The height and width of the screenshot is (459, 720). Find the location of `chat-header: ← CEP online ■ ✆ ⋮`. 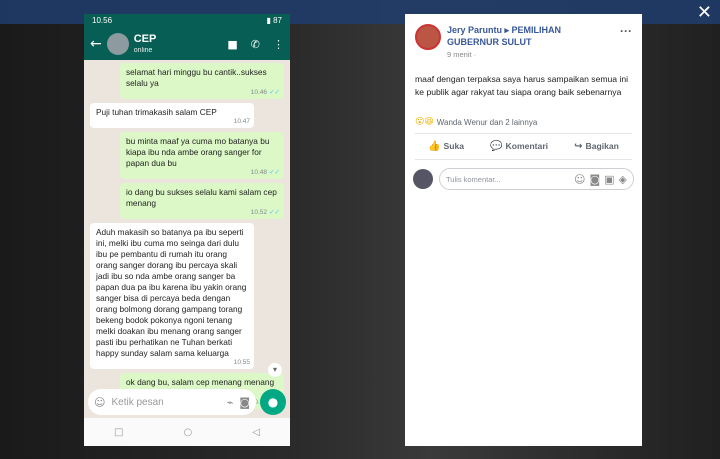

chat-header: ← CEP online ■ ✆ ⋮ is located at coordinates (187, 44).